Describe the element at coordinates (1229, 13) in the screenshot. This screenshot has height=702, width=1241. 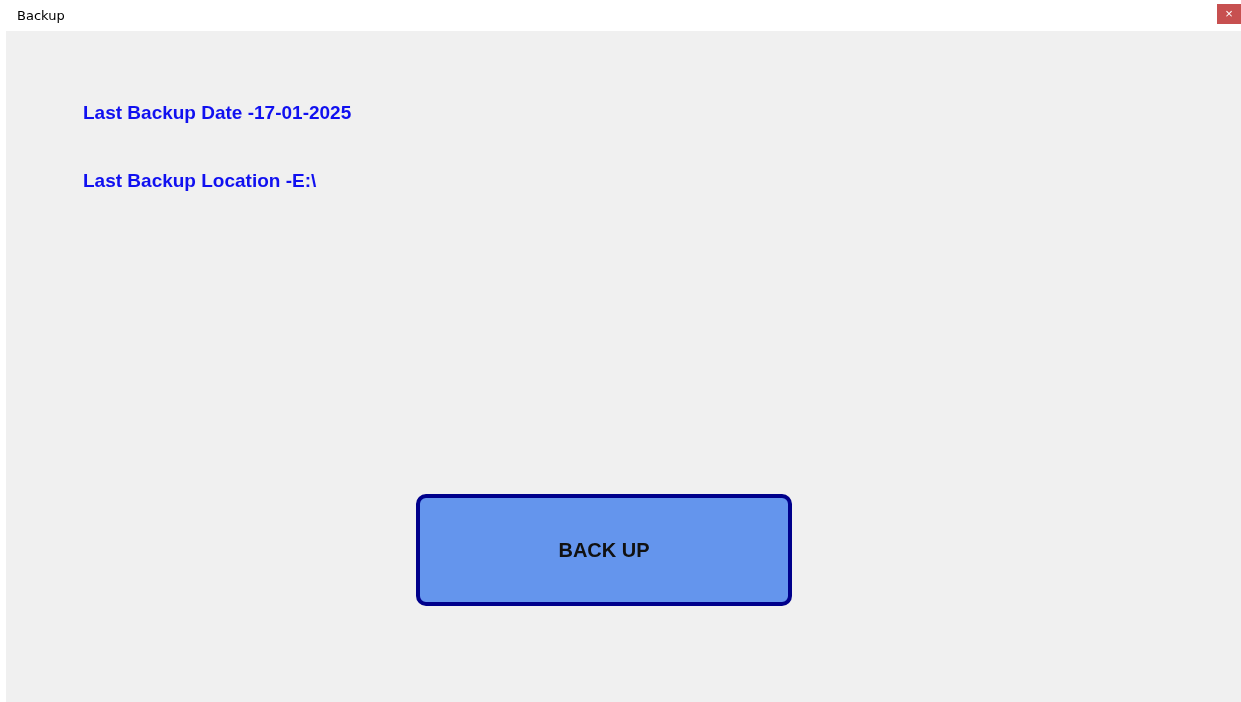
I see `close-button: ×` at that location.